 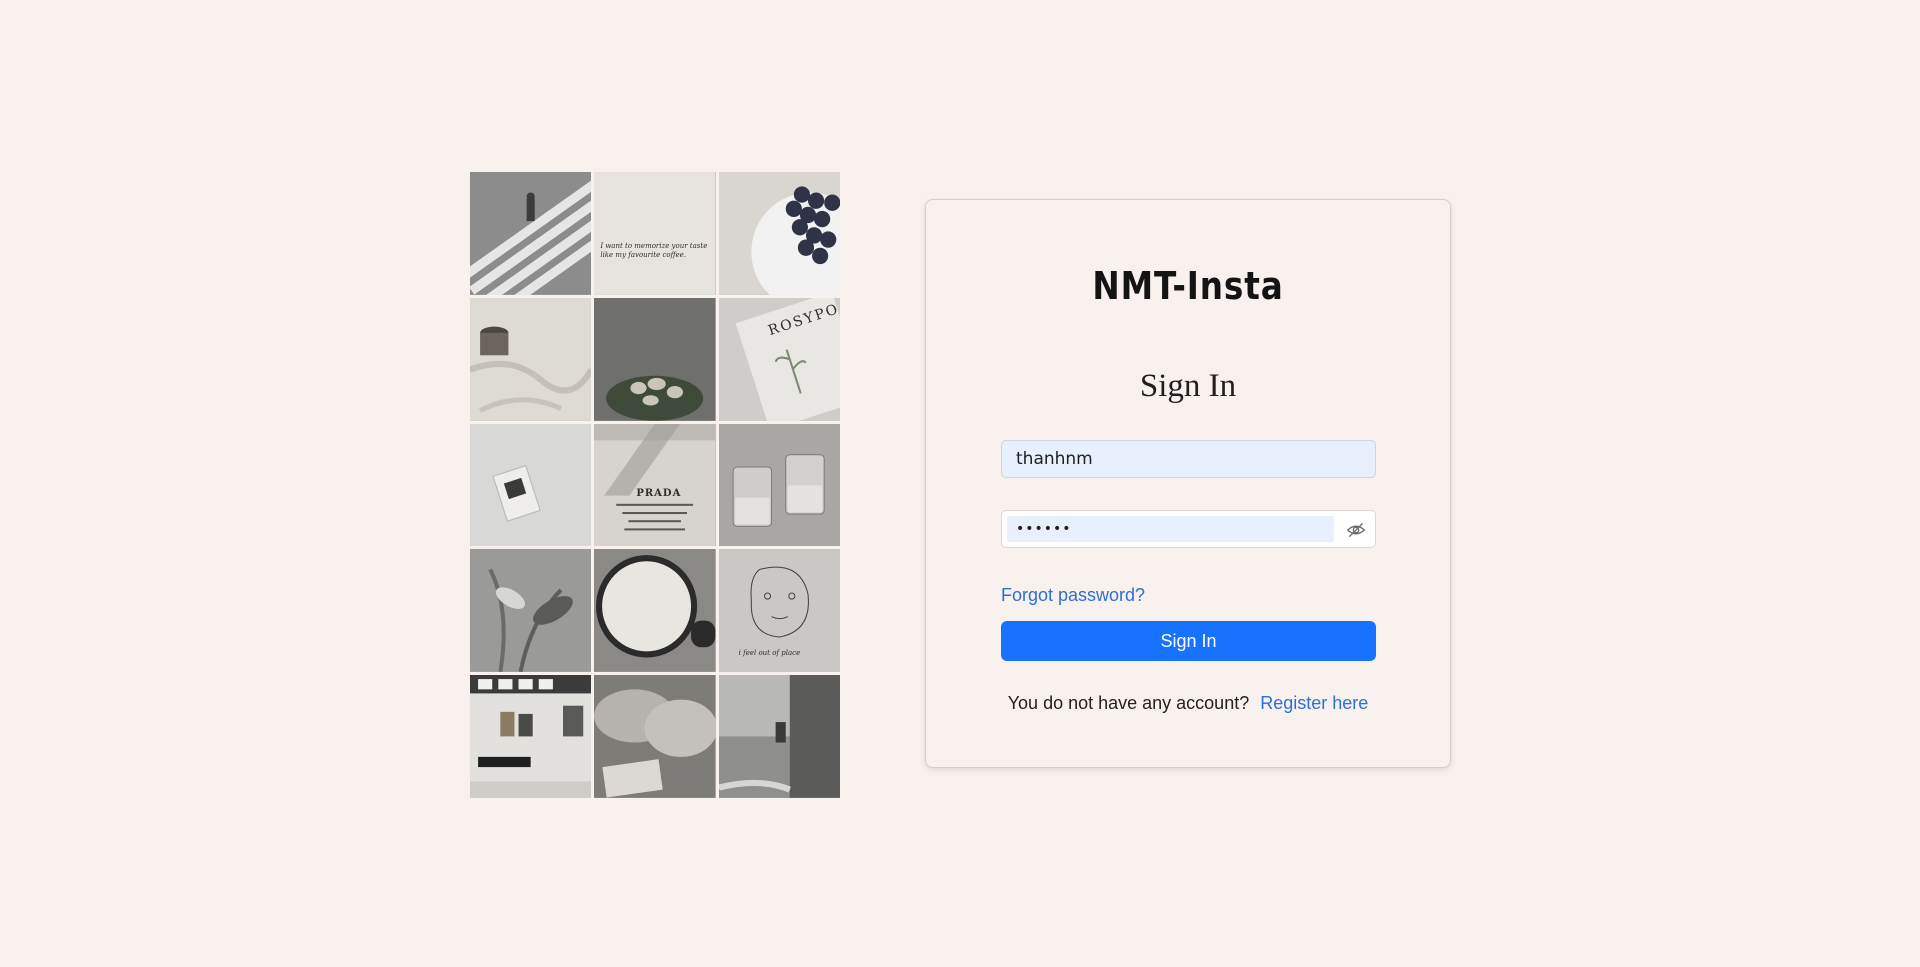 What do you see at coordinates (1128, 703) in the screenshot?
I see `register-prompt: You do not have any account?` at bounding box center [1128, 703].